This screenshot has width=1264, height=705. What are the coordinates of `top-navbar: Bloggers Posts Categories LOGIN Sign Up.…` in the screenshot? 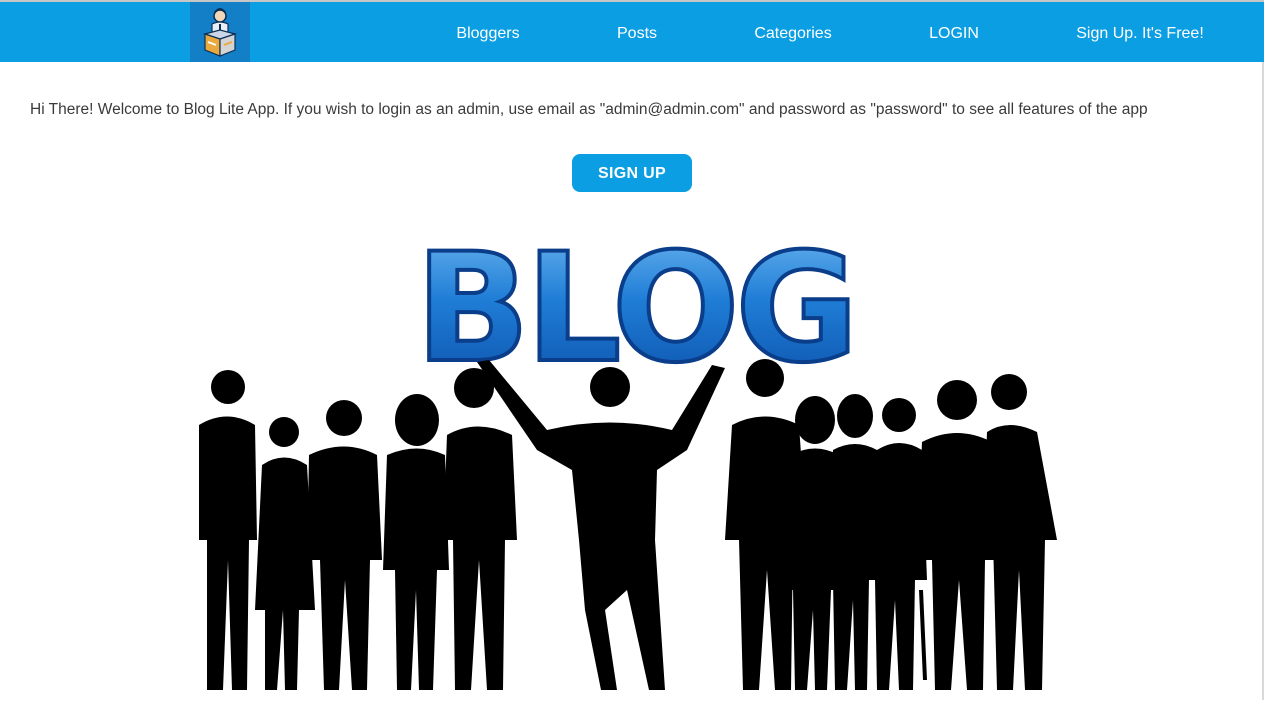 It's located at (632, 32).